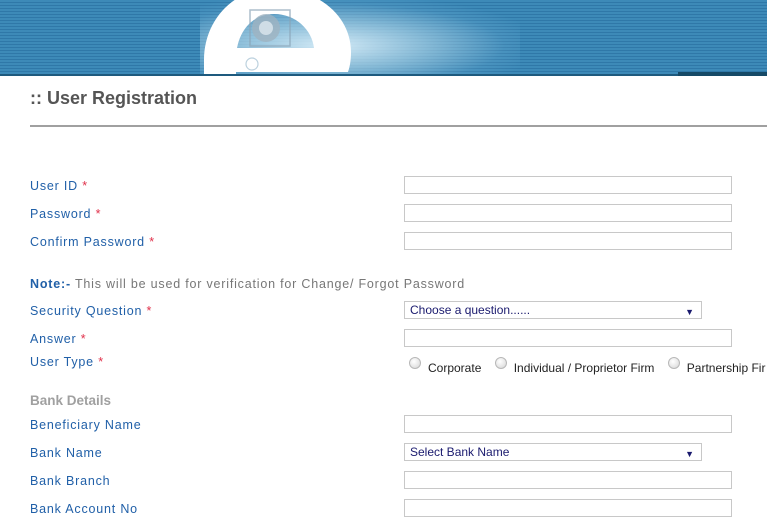 The image size is (767, 527). Describe the element at coordinates (722, 74) in the screenshot. I see `banner-bottom-accent` at that location.